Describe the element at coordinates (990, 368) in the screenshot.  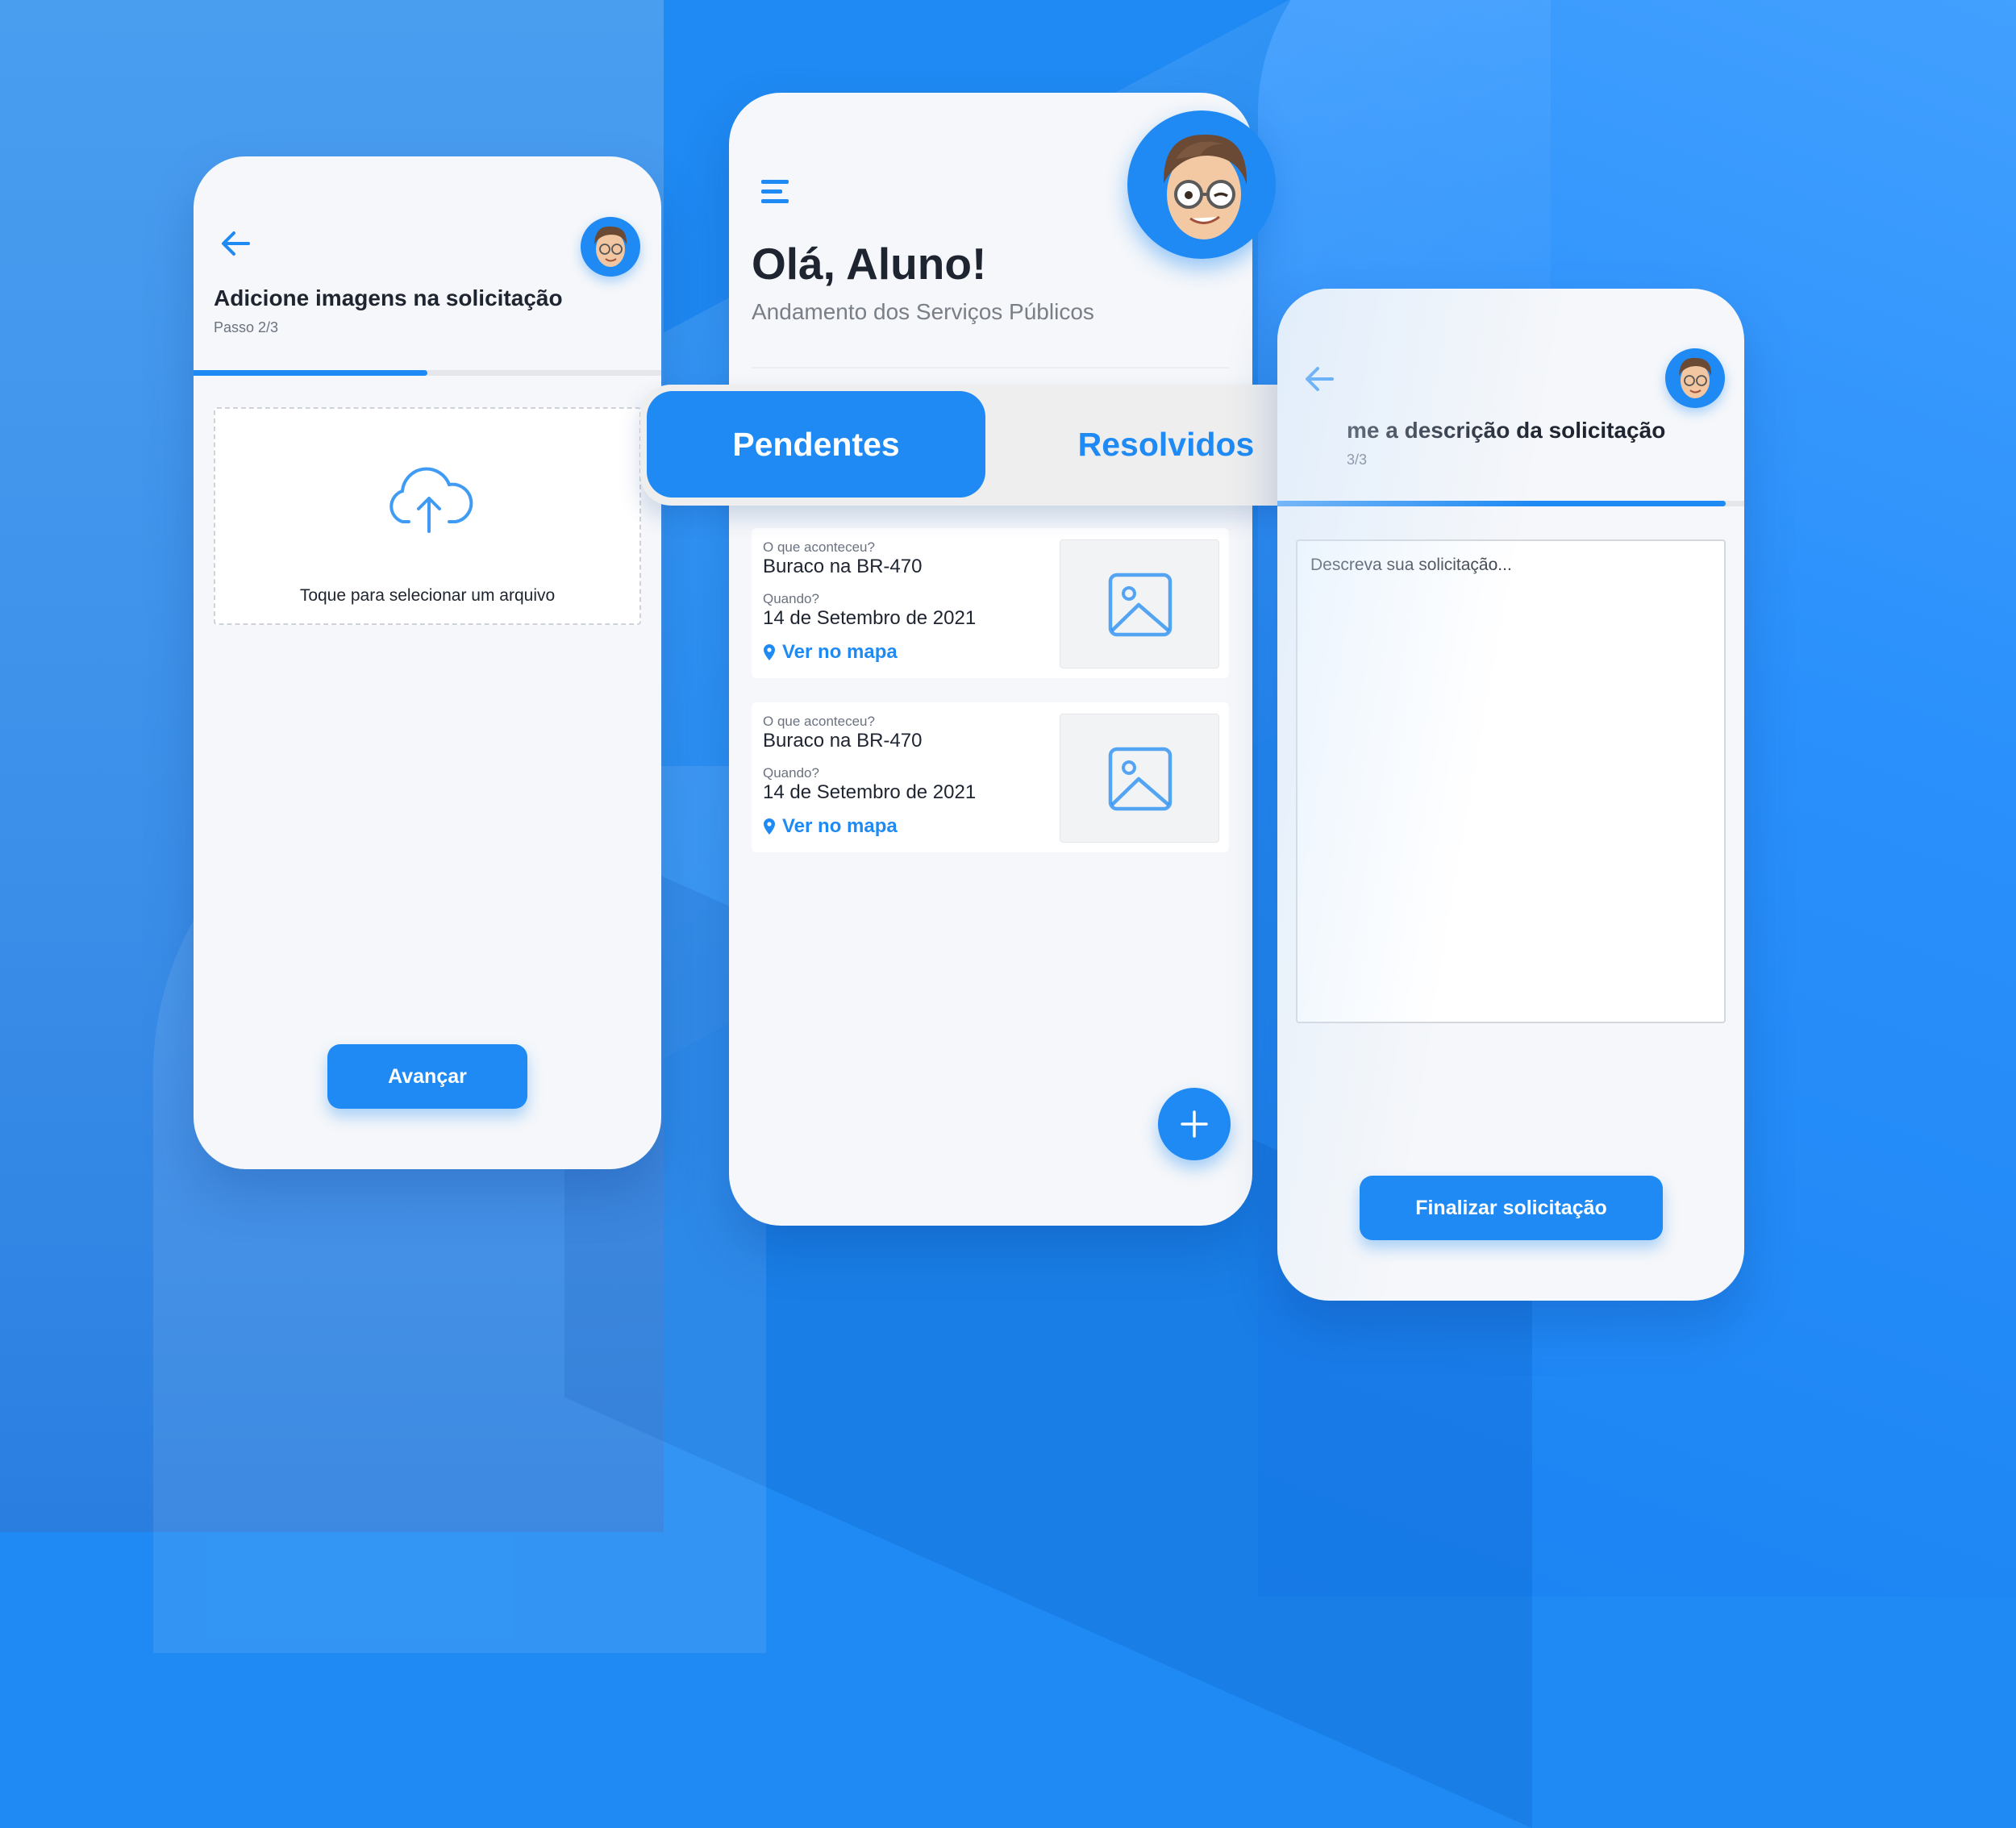
I see `divider` at that location.